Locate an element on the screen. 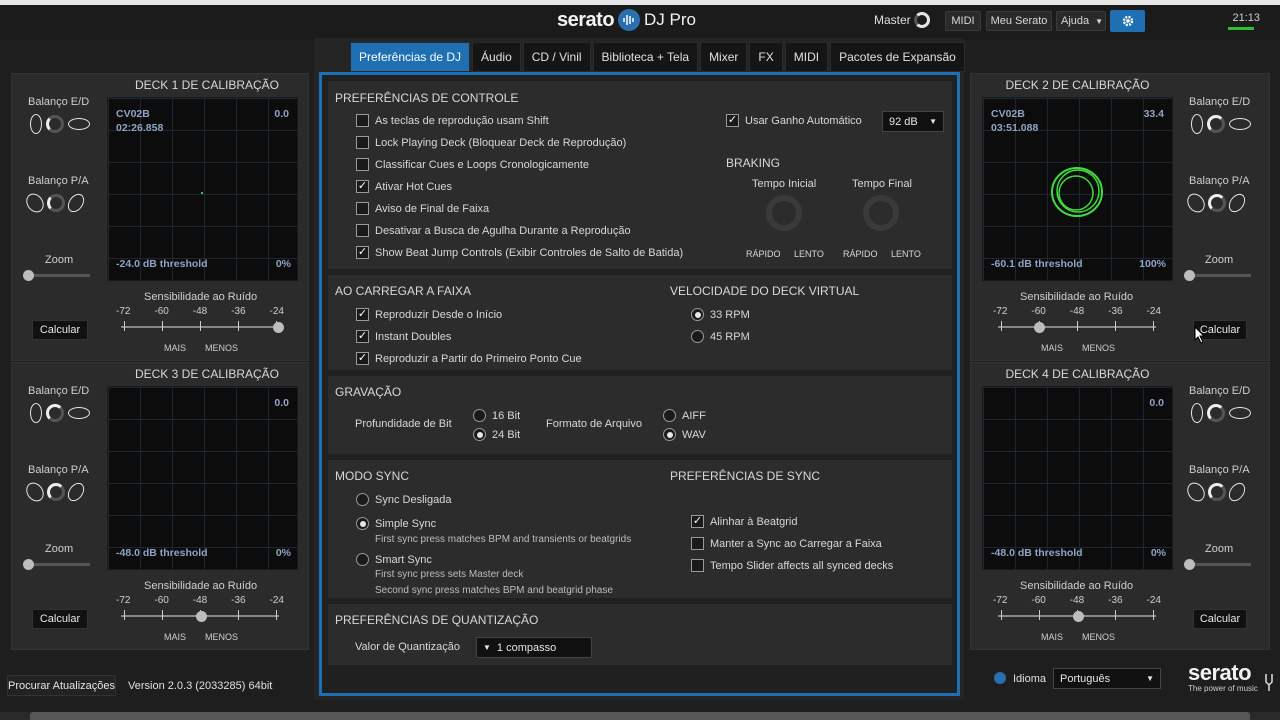 This screenshot has width=1280, height=720. my-serato-button: Meu Serato is located at coordinates (1019, 21).